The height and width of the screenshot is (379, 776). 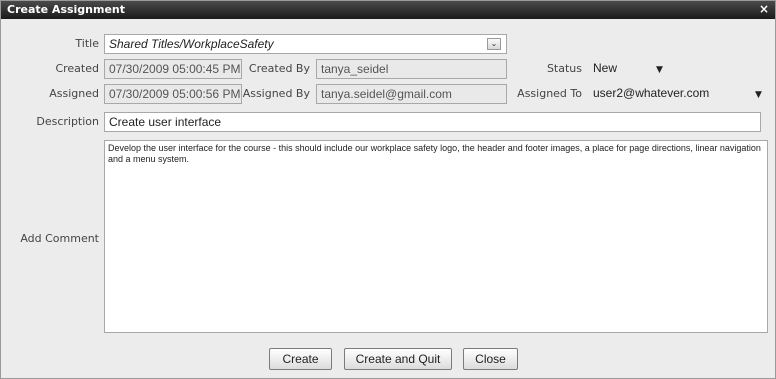 I want to click on status-value: New, so click(x=605, y=68).